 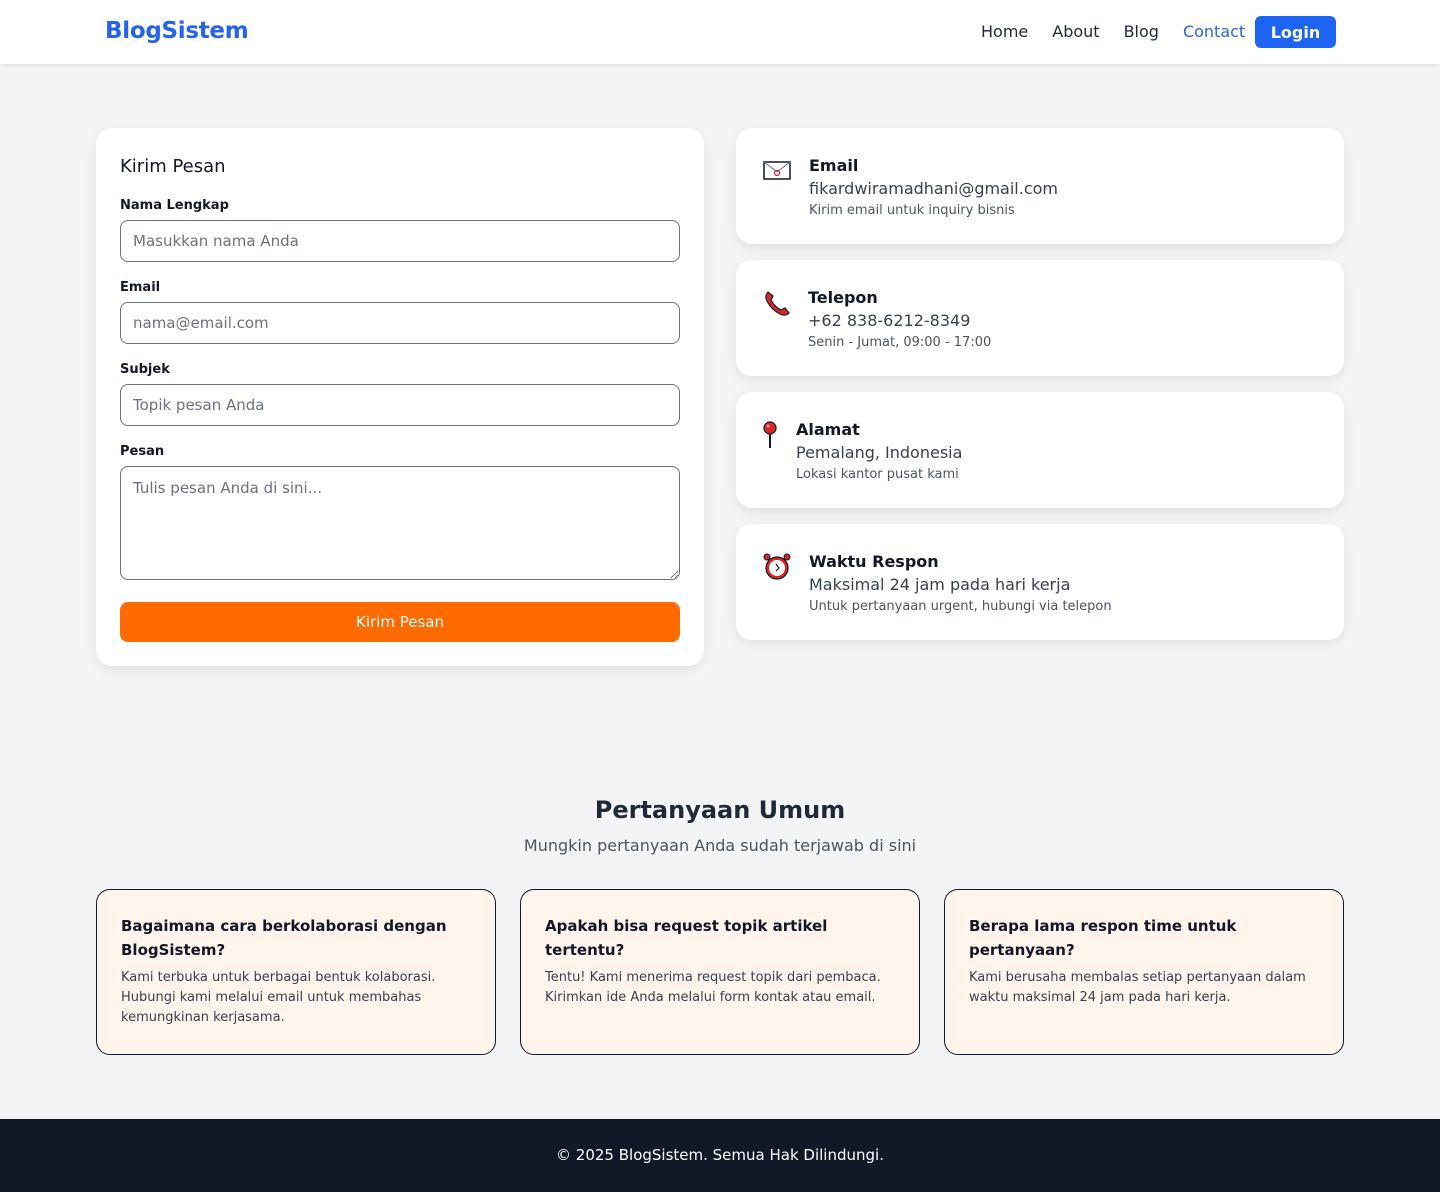 I want to click on nav-about: About, so click(x=1075, y=32).